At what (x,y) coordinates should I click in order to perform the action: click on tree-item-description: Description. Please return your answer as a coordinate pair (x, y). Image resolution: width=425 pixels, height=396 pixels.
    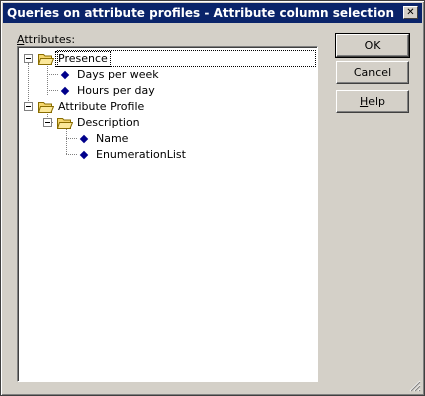
    Looking at the image, I should click on (166, 123).